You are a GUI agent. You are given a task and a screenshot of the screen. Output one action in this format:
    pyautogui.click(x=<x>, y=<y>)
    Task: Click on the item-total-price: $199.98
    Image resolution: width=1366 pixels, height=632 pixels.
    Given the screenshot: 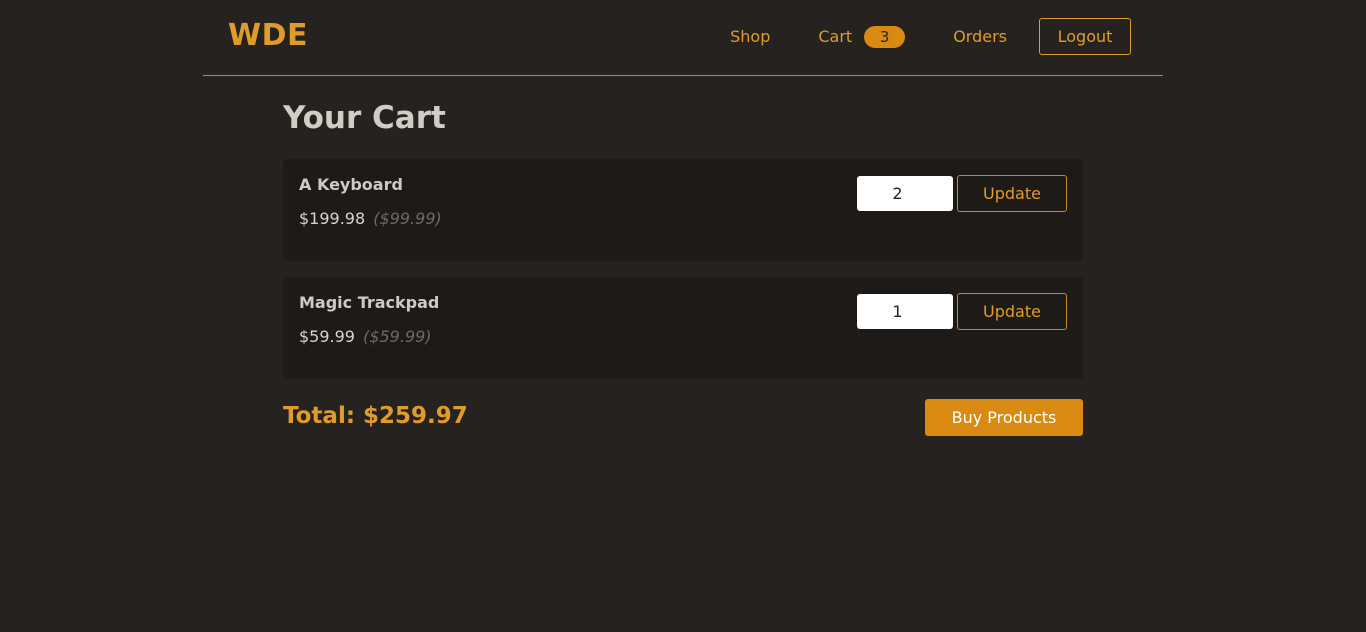 What is the action you would take?
    pyautogui.click(x=332, y=218)
    